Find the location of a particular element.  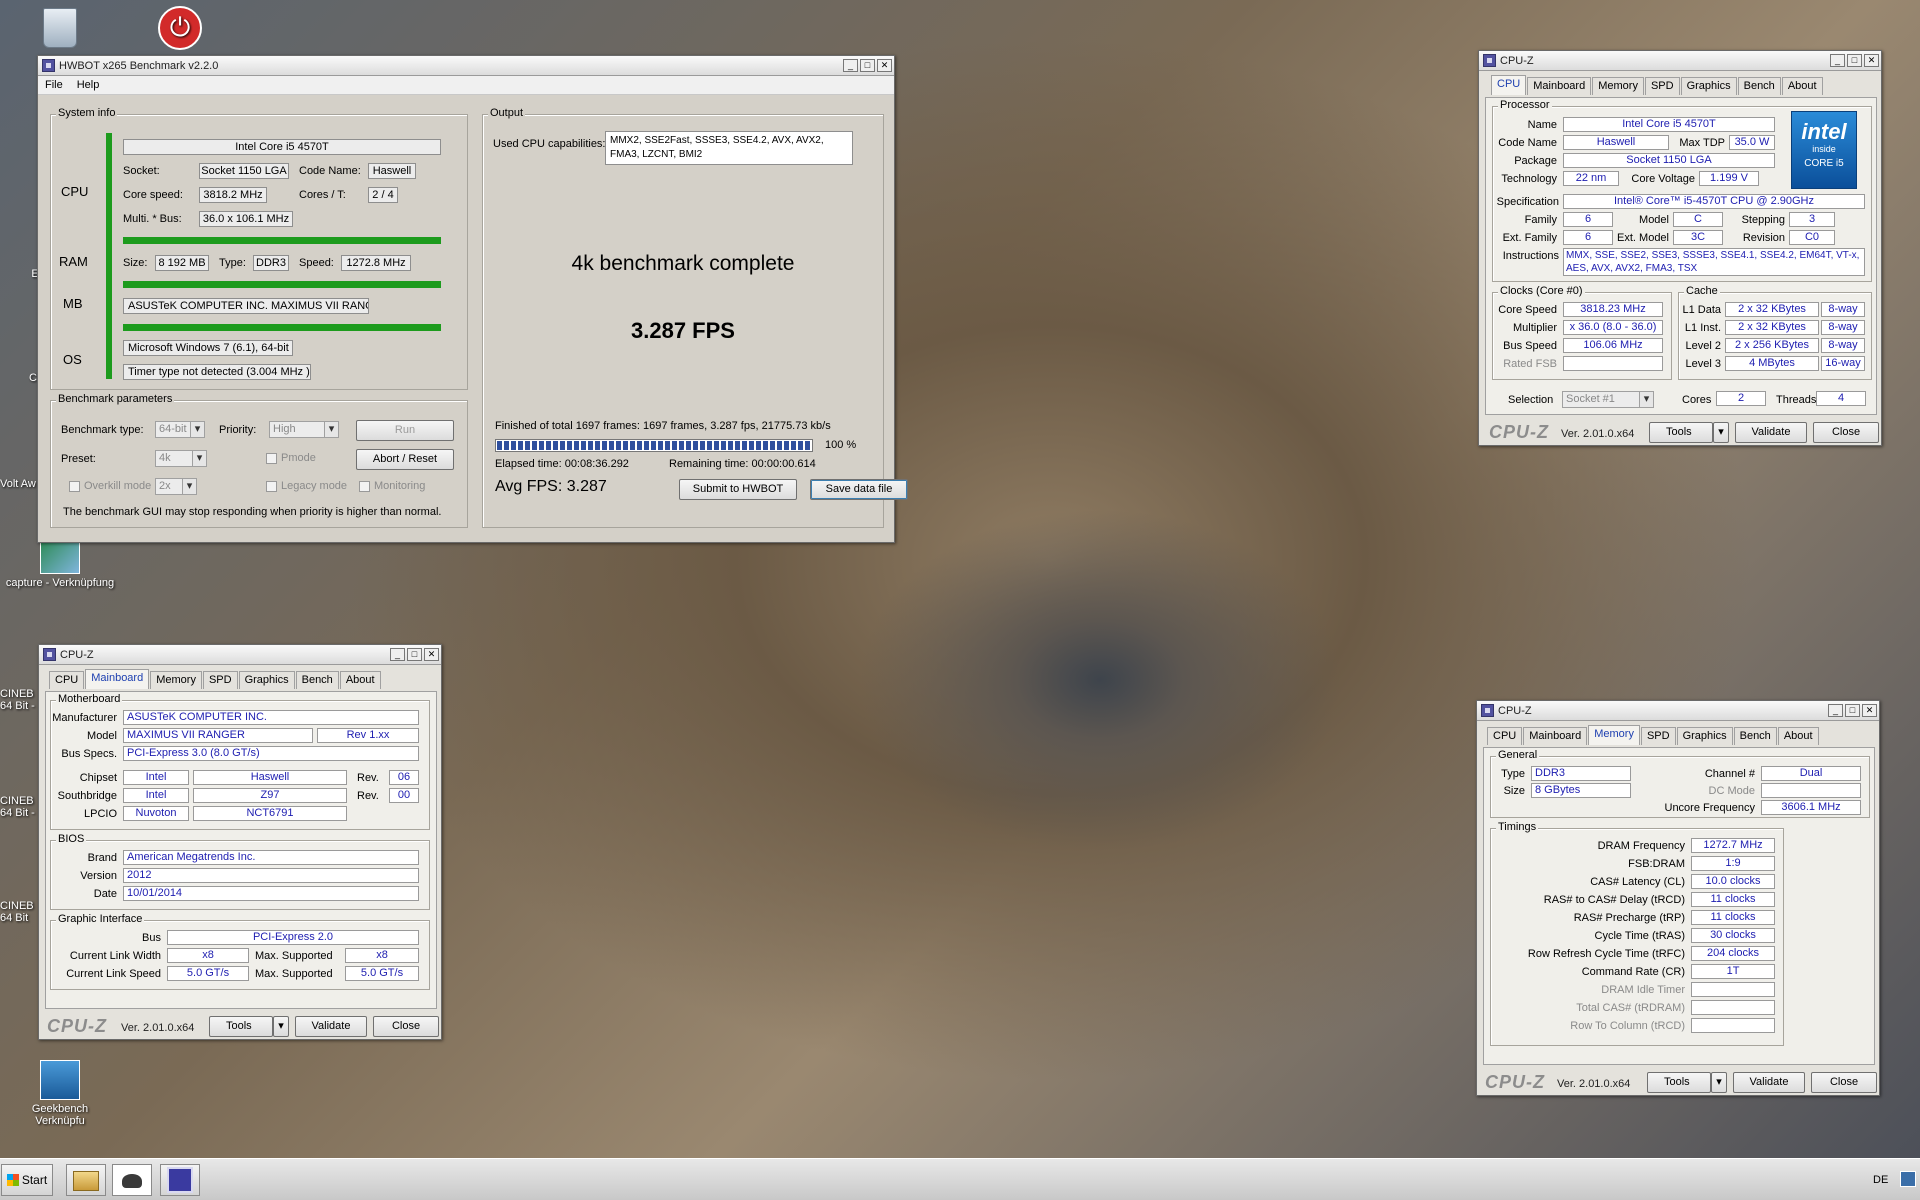

model-label: Model is located at coordinates (1654, 220).